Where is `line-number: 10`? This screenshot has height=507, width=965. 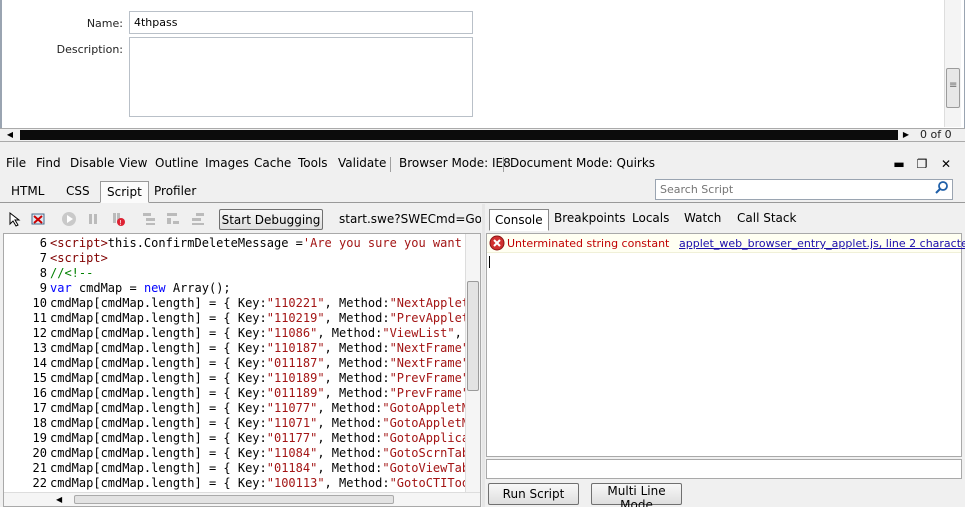 line-number: 10 is located at coordinates (27, 303).